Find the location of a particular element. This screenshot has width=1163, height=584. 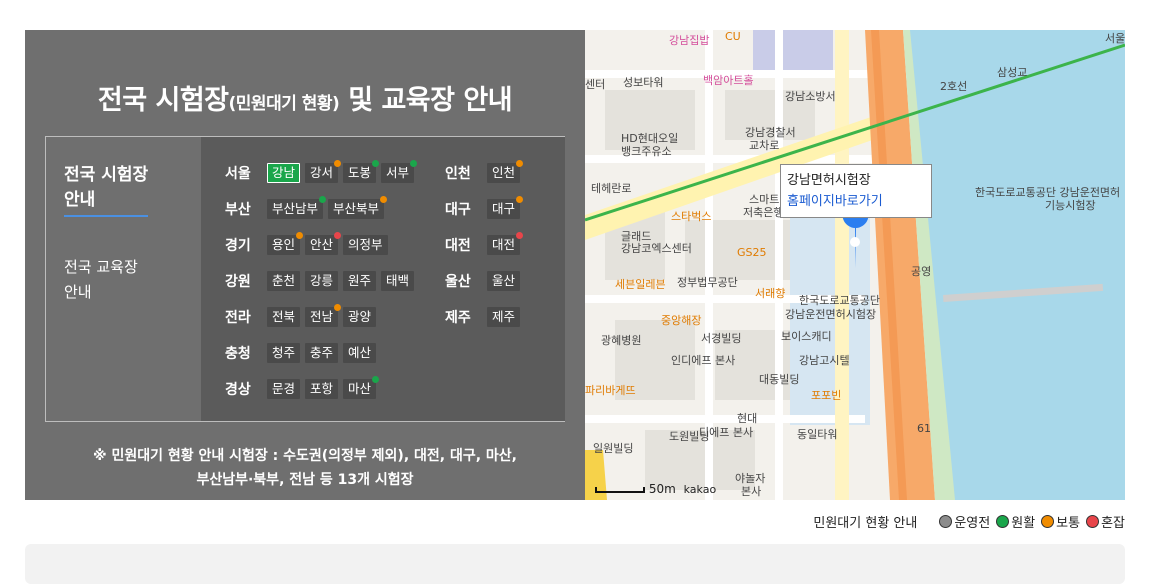

region-row: 제주 제주 is located at coordinates (485, 317).